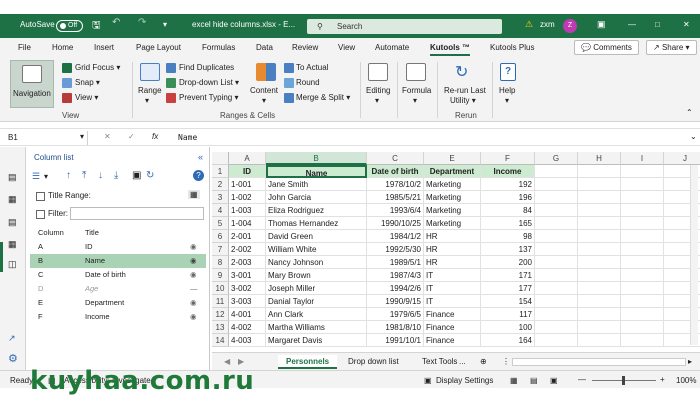 The height and width of the screenshot is (396, 700). What do you see at coordinates (601, 24) in the screenshot?
I see `ribbon-display-icon: ▣` at bounding box center [601, 24].